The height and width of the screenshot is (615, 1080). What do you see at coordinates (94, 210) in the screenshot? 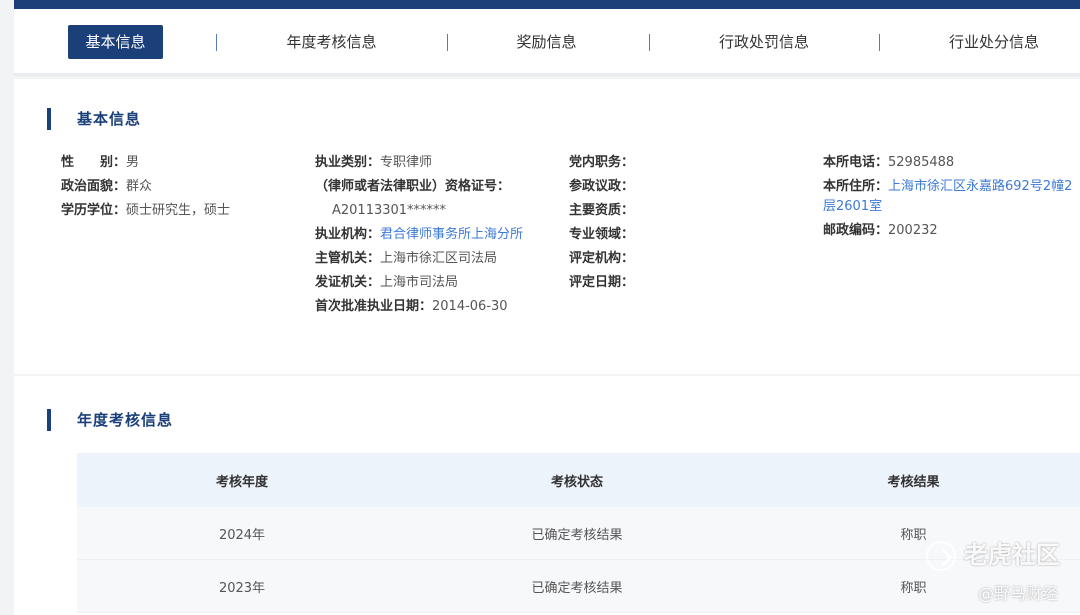
I see `education-label: 学历学位：` at bounding box center [94, 210].